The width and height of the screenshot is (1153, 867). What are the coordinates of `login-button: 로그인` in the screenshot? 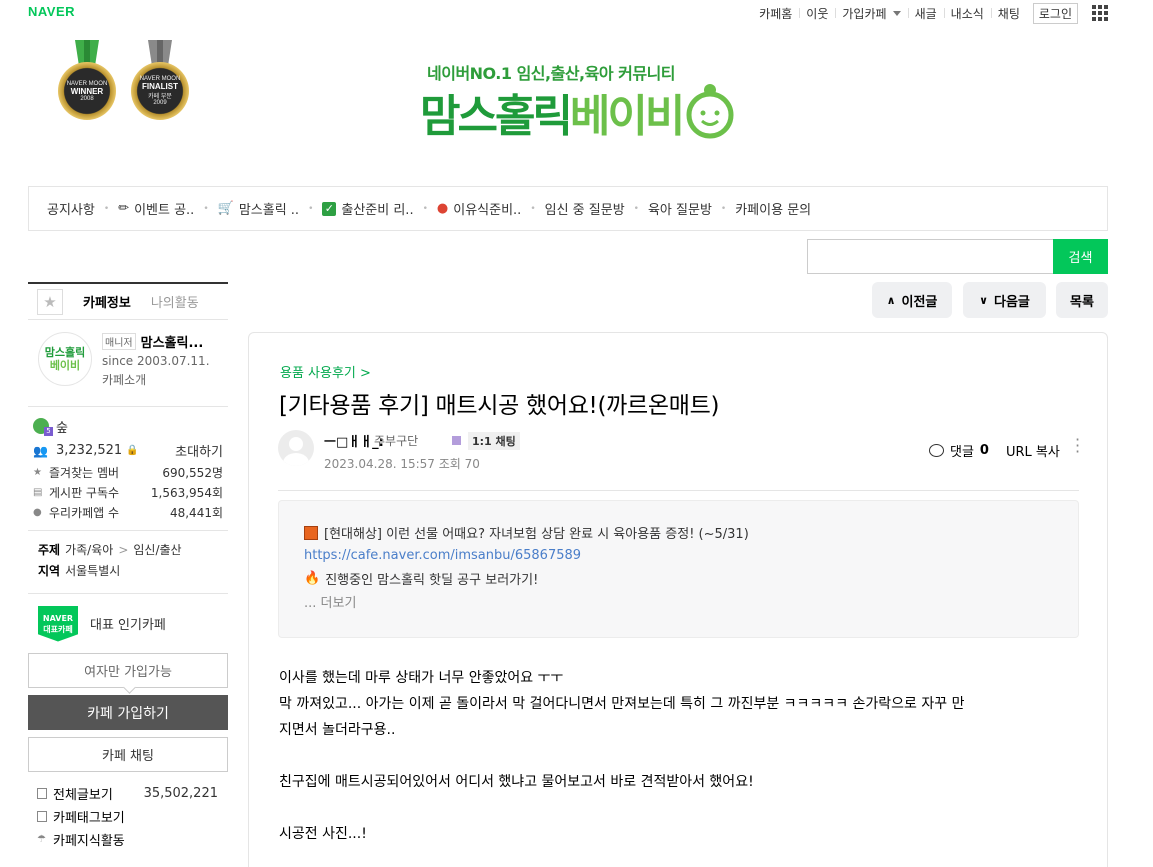 It's located at (1055, 13).